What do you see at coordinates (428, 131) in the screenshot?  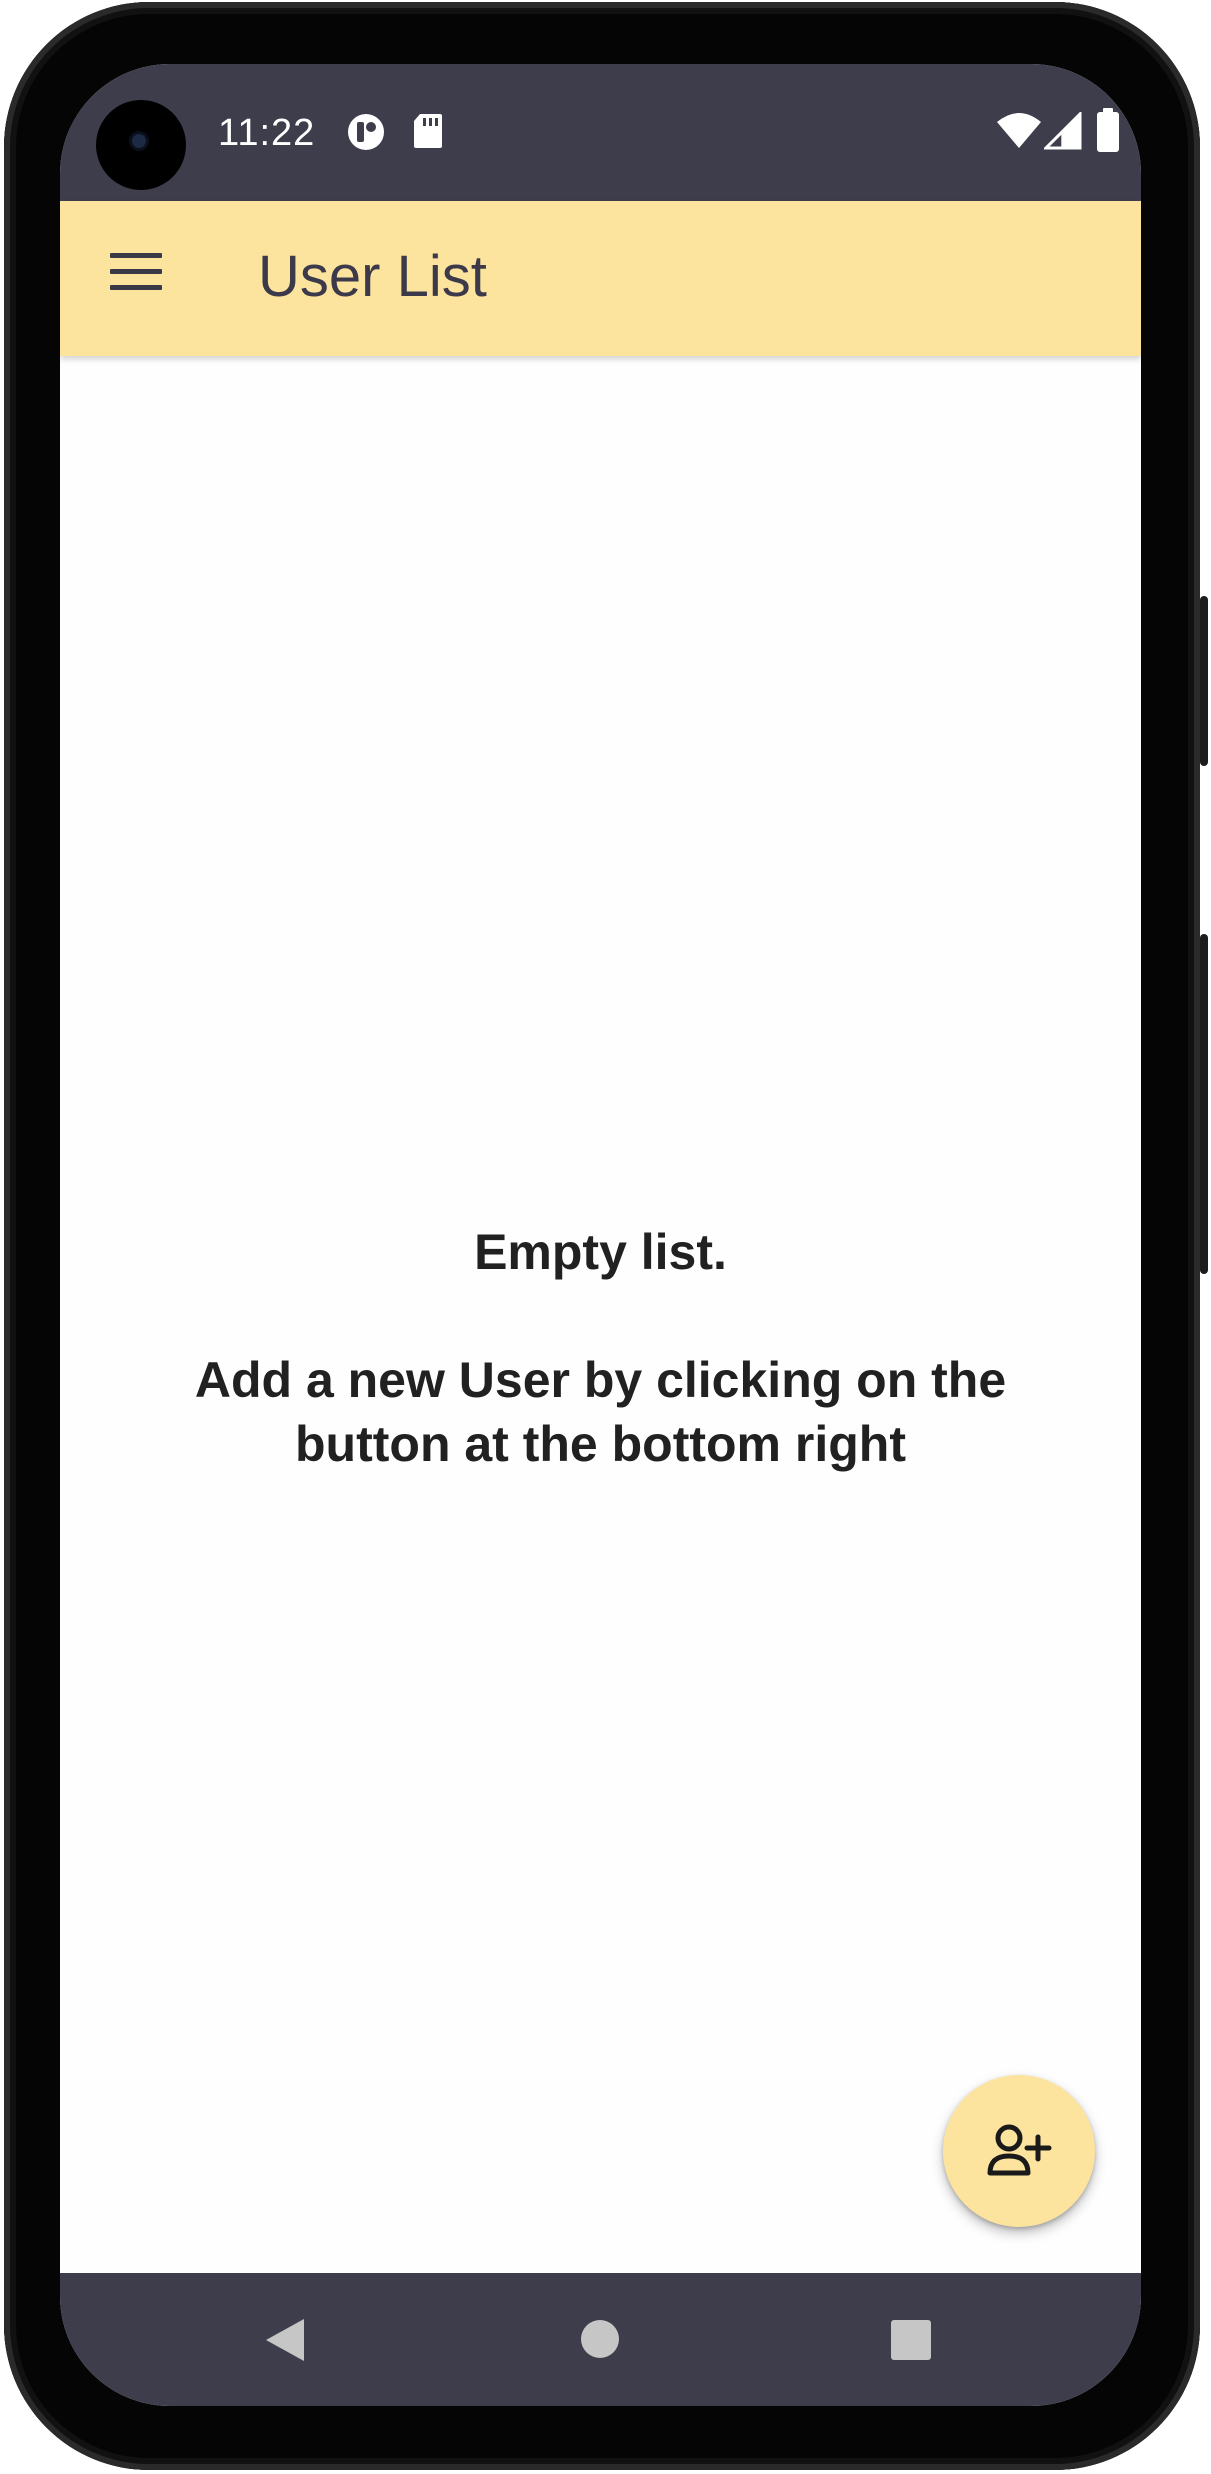 I see `sd-card-icon` at bounding box center [428, 131].